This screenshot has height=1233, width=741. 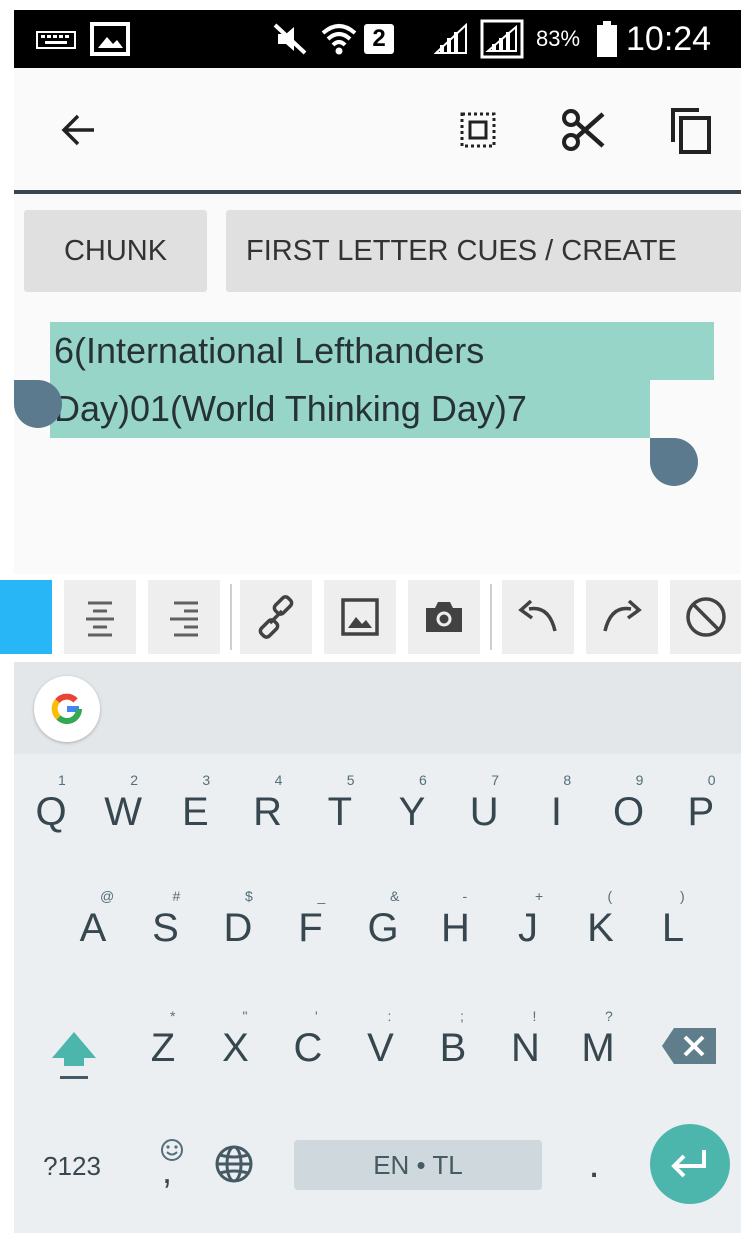 I want to click on camera-button, so click(x=444, y=617).